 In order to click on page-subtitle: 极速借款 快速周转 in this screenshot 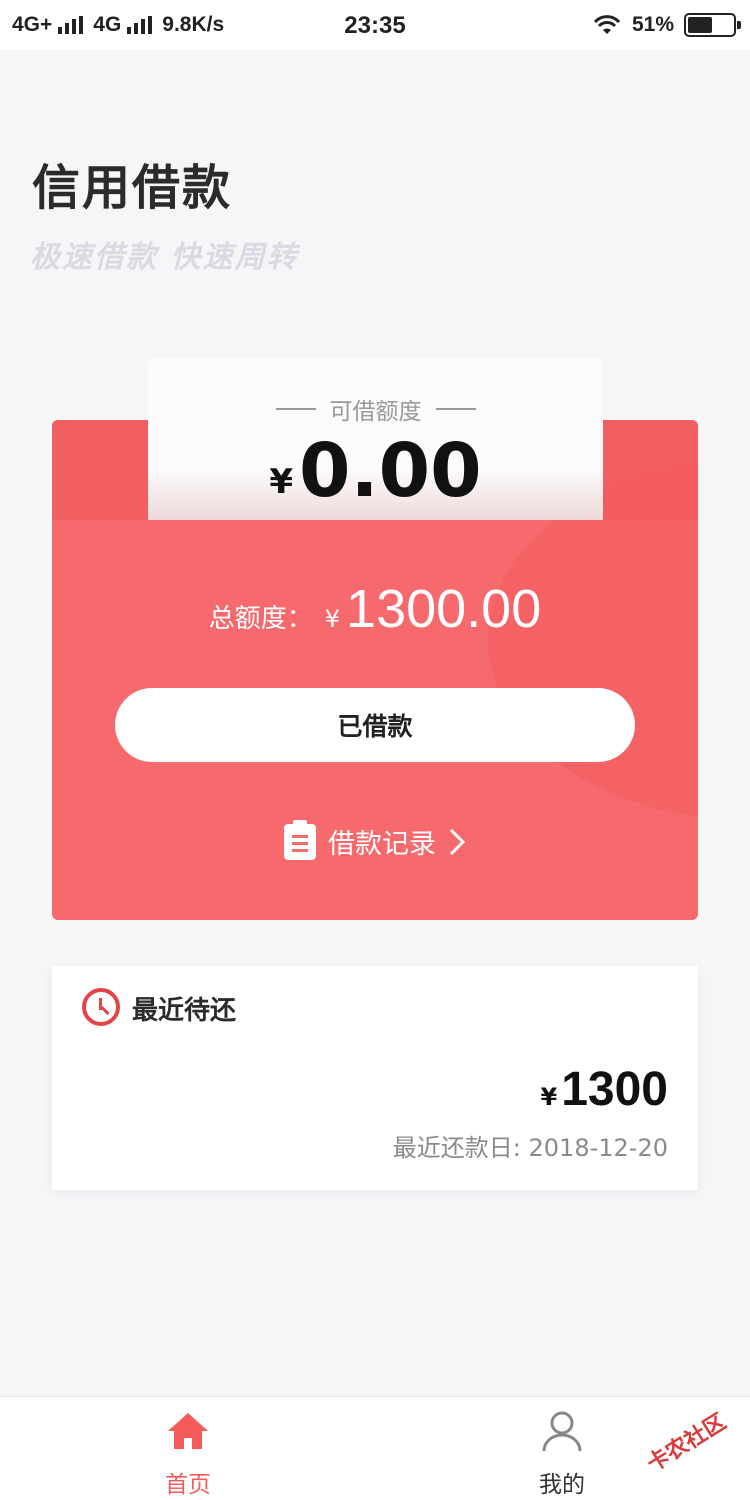, I will do `click(164, 257)`.